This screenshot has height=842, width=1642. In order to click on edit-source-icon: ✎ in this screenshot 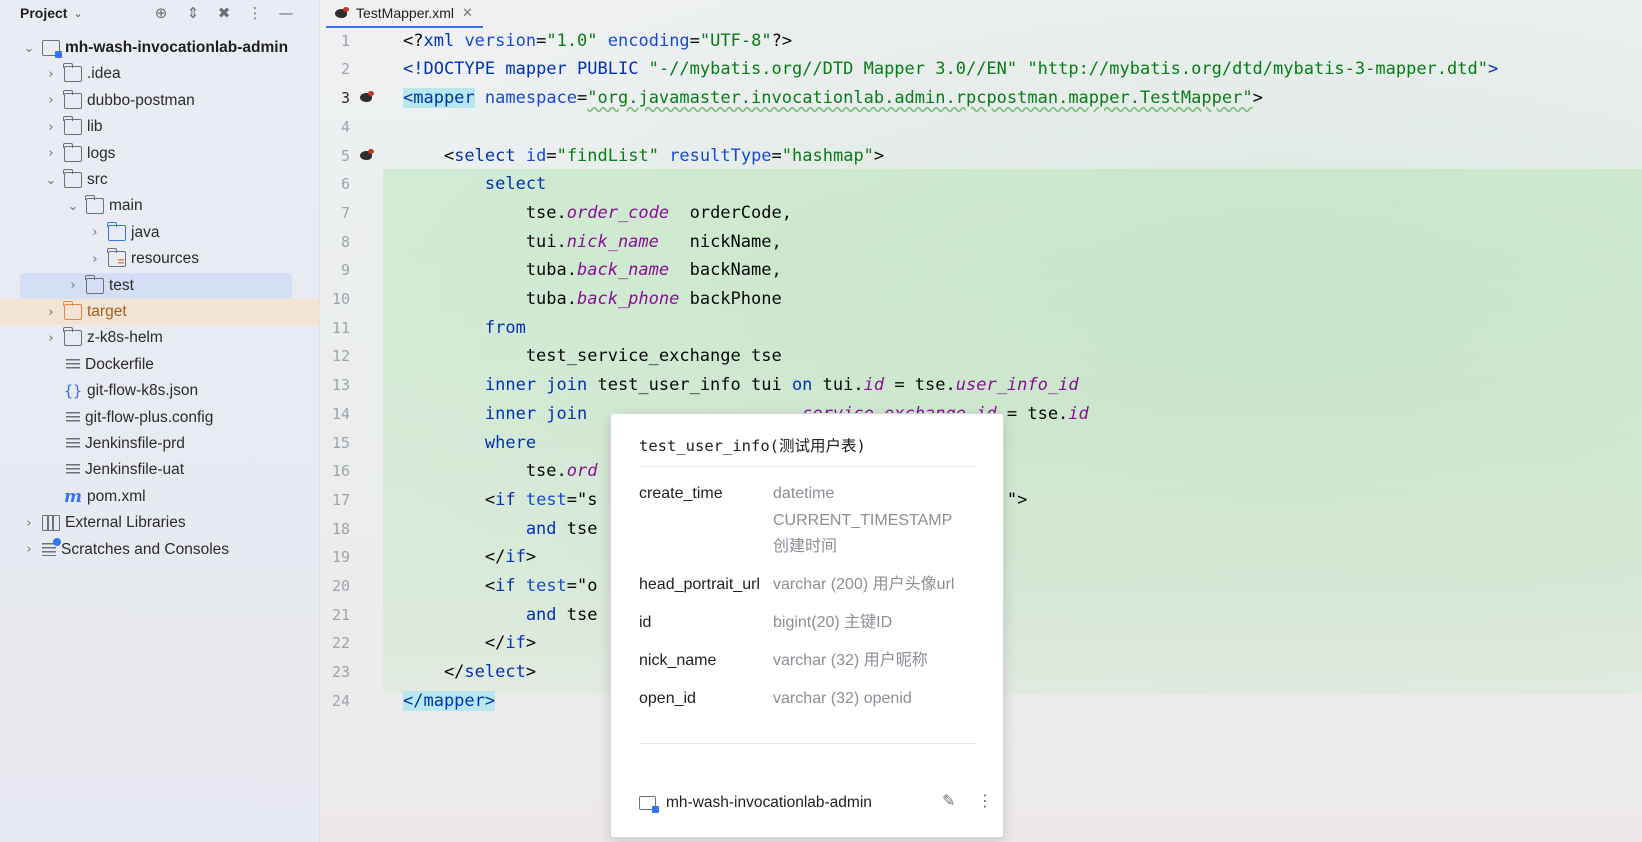, I will do `click(948, 800)`.